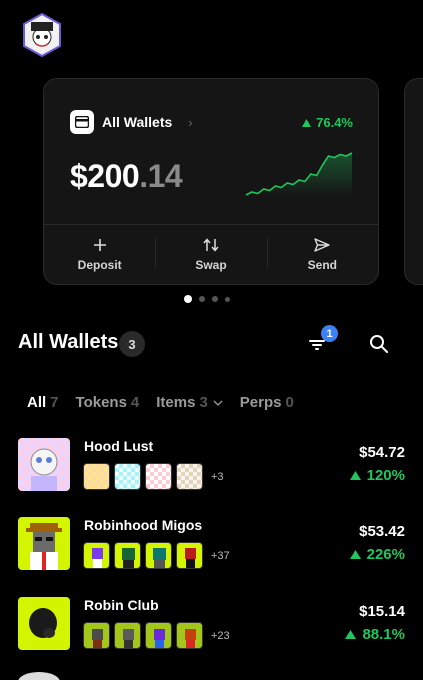  Describe the element at coordinates (99, 254) in the screenshot. I see `deposit-button: Deposit` at that location.